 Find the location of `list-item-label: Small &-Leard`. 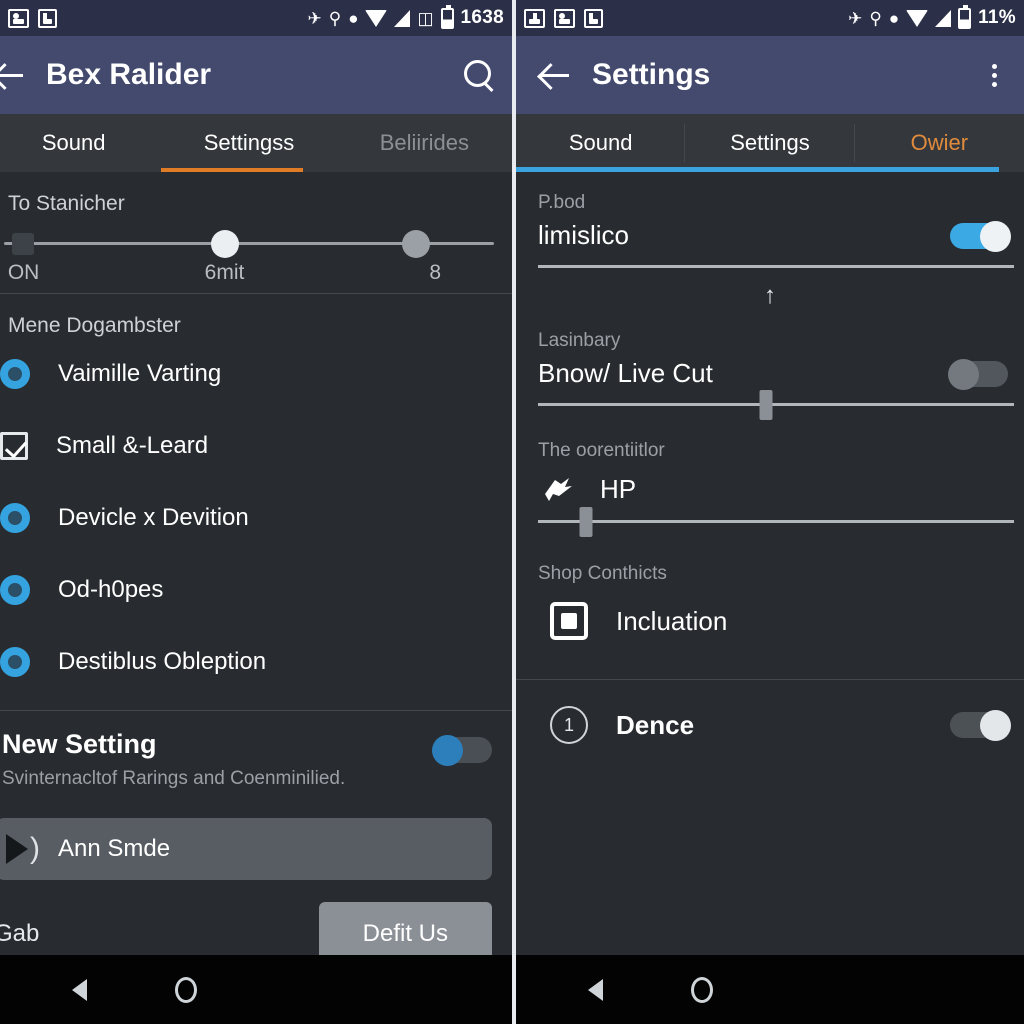

list-item-label: Small &-Leard is located at coordinates (132, 445).